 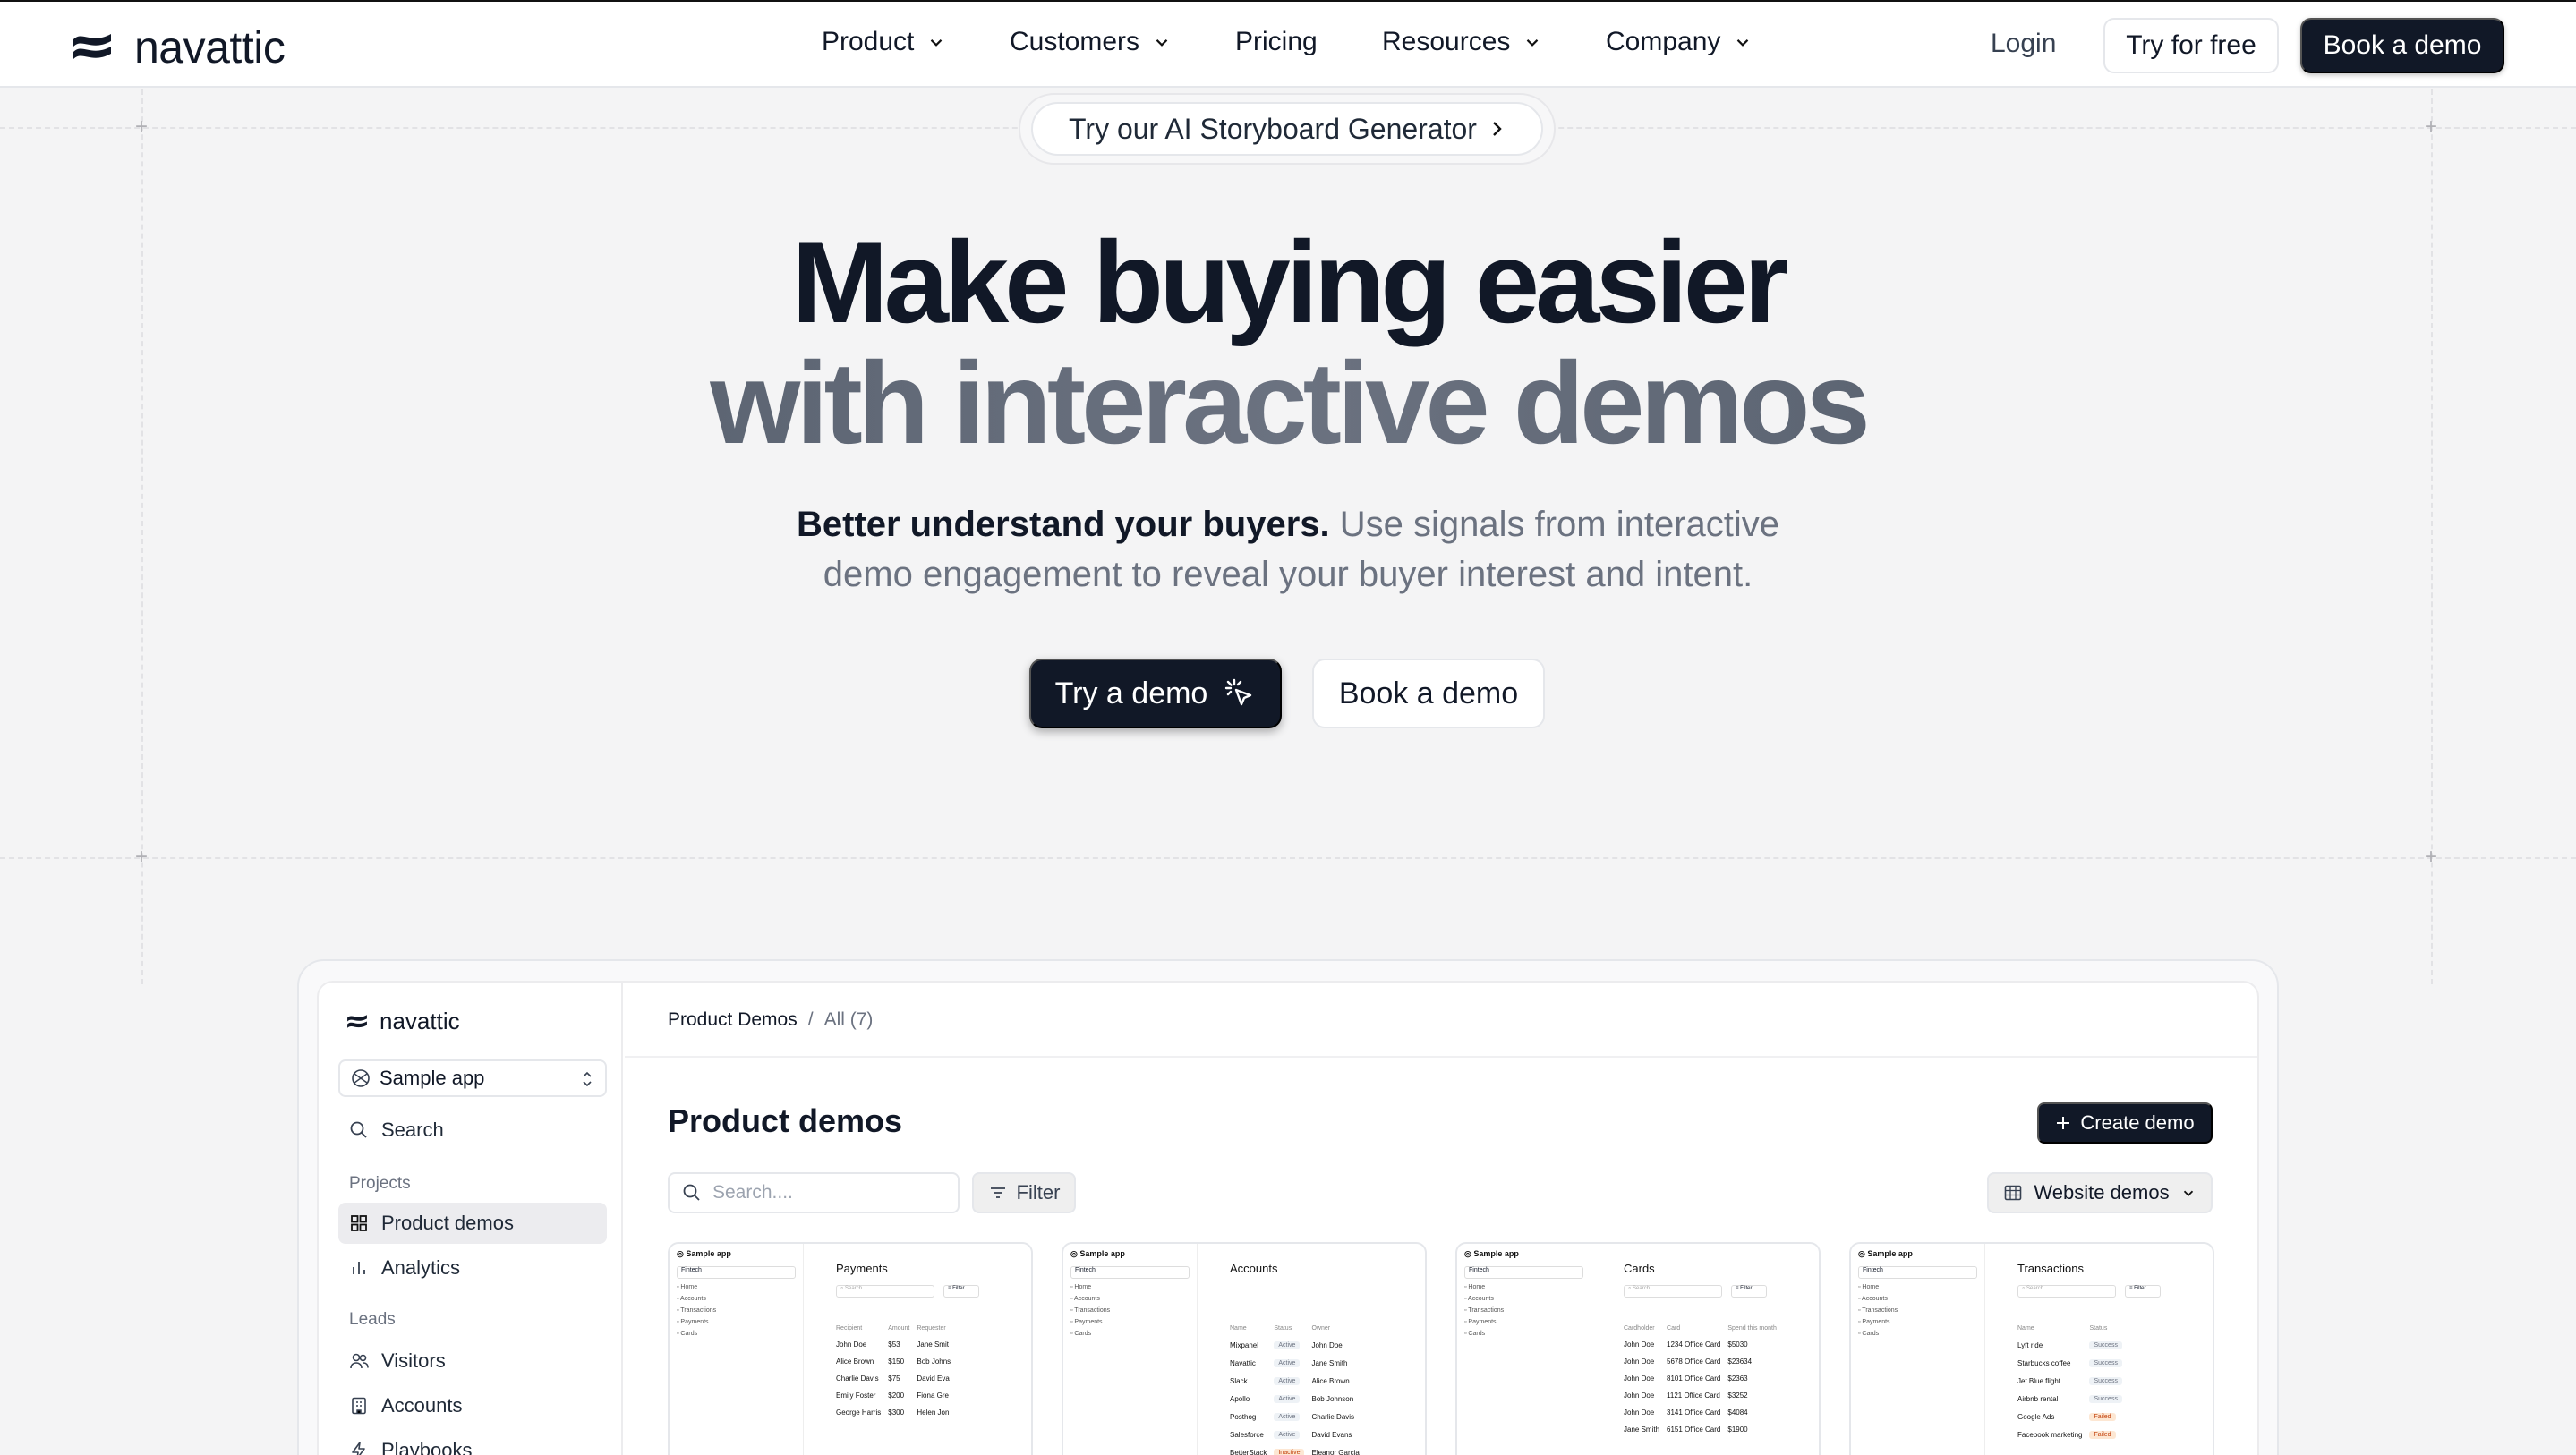 I want to click on breadcrumb-root: Product Demos, so click(x=733, y=1020).